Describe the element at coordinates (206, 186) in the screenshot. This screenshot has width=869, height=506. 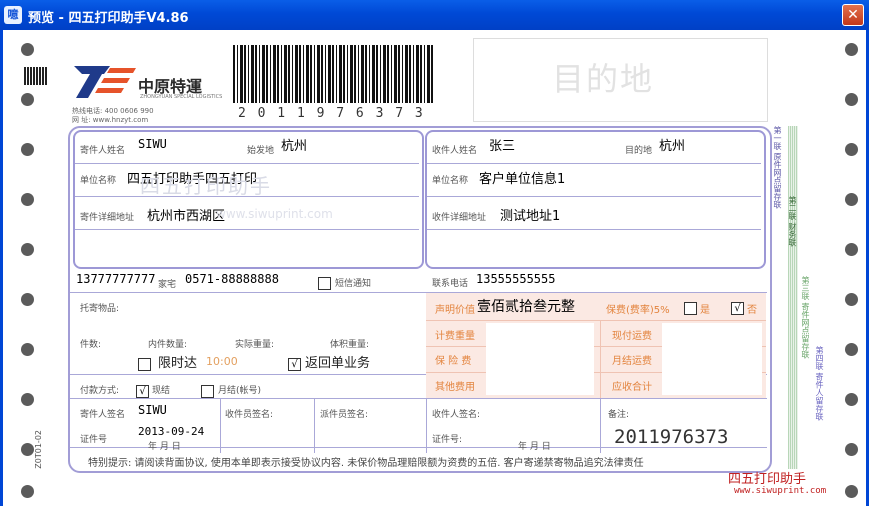
I see `watermark-logo: 四五打印助手` at that location.